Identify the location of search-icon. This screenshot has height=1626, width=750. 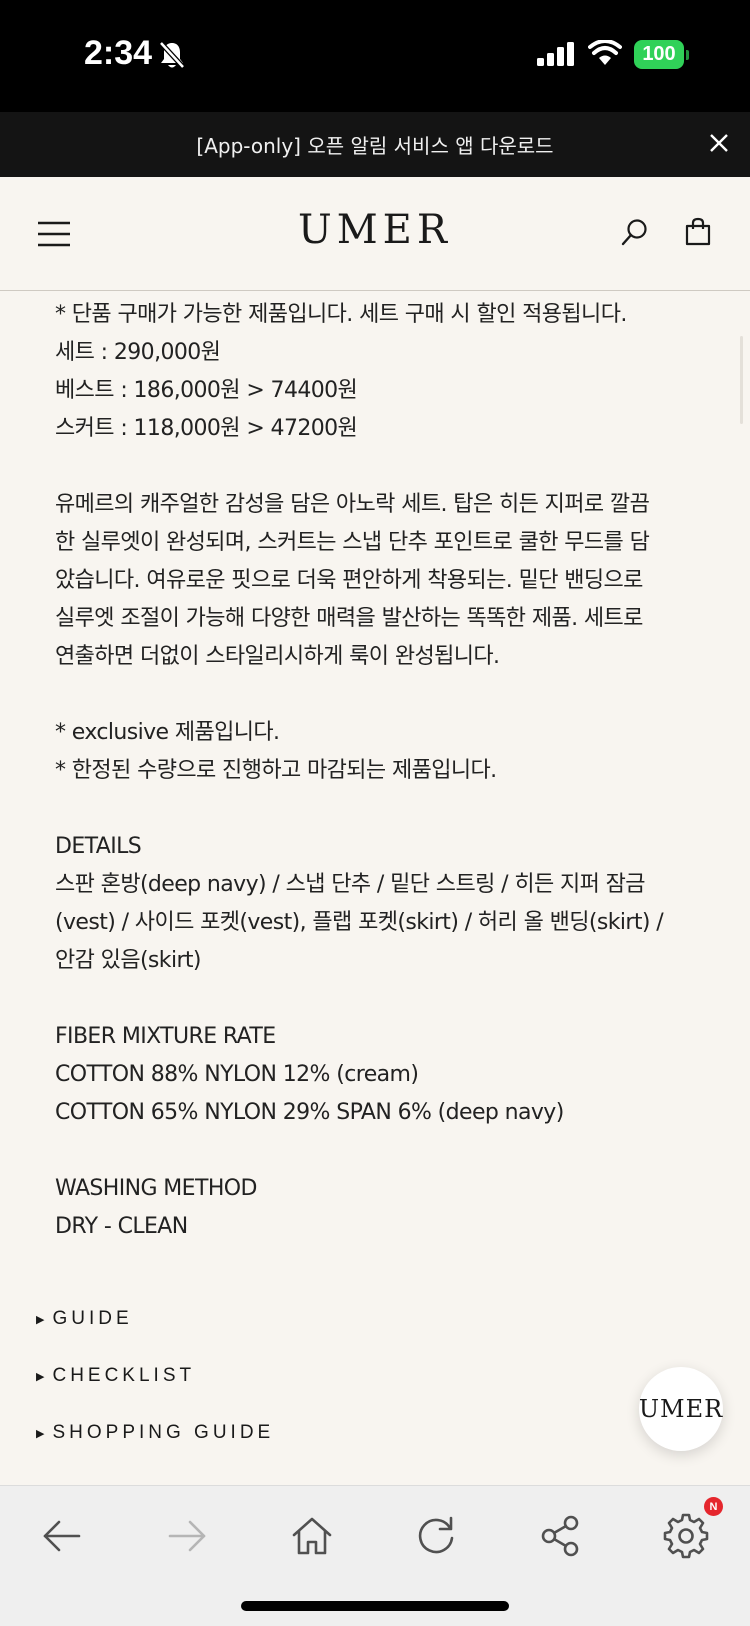
(635, 234).